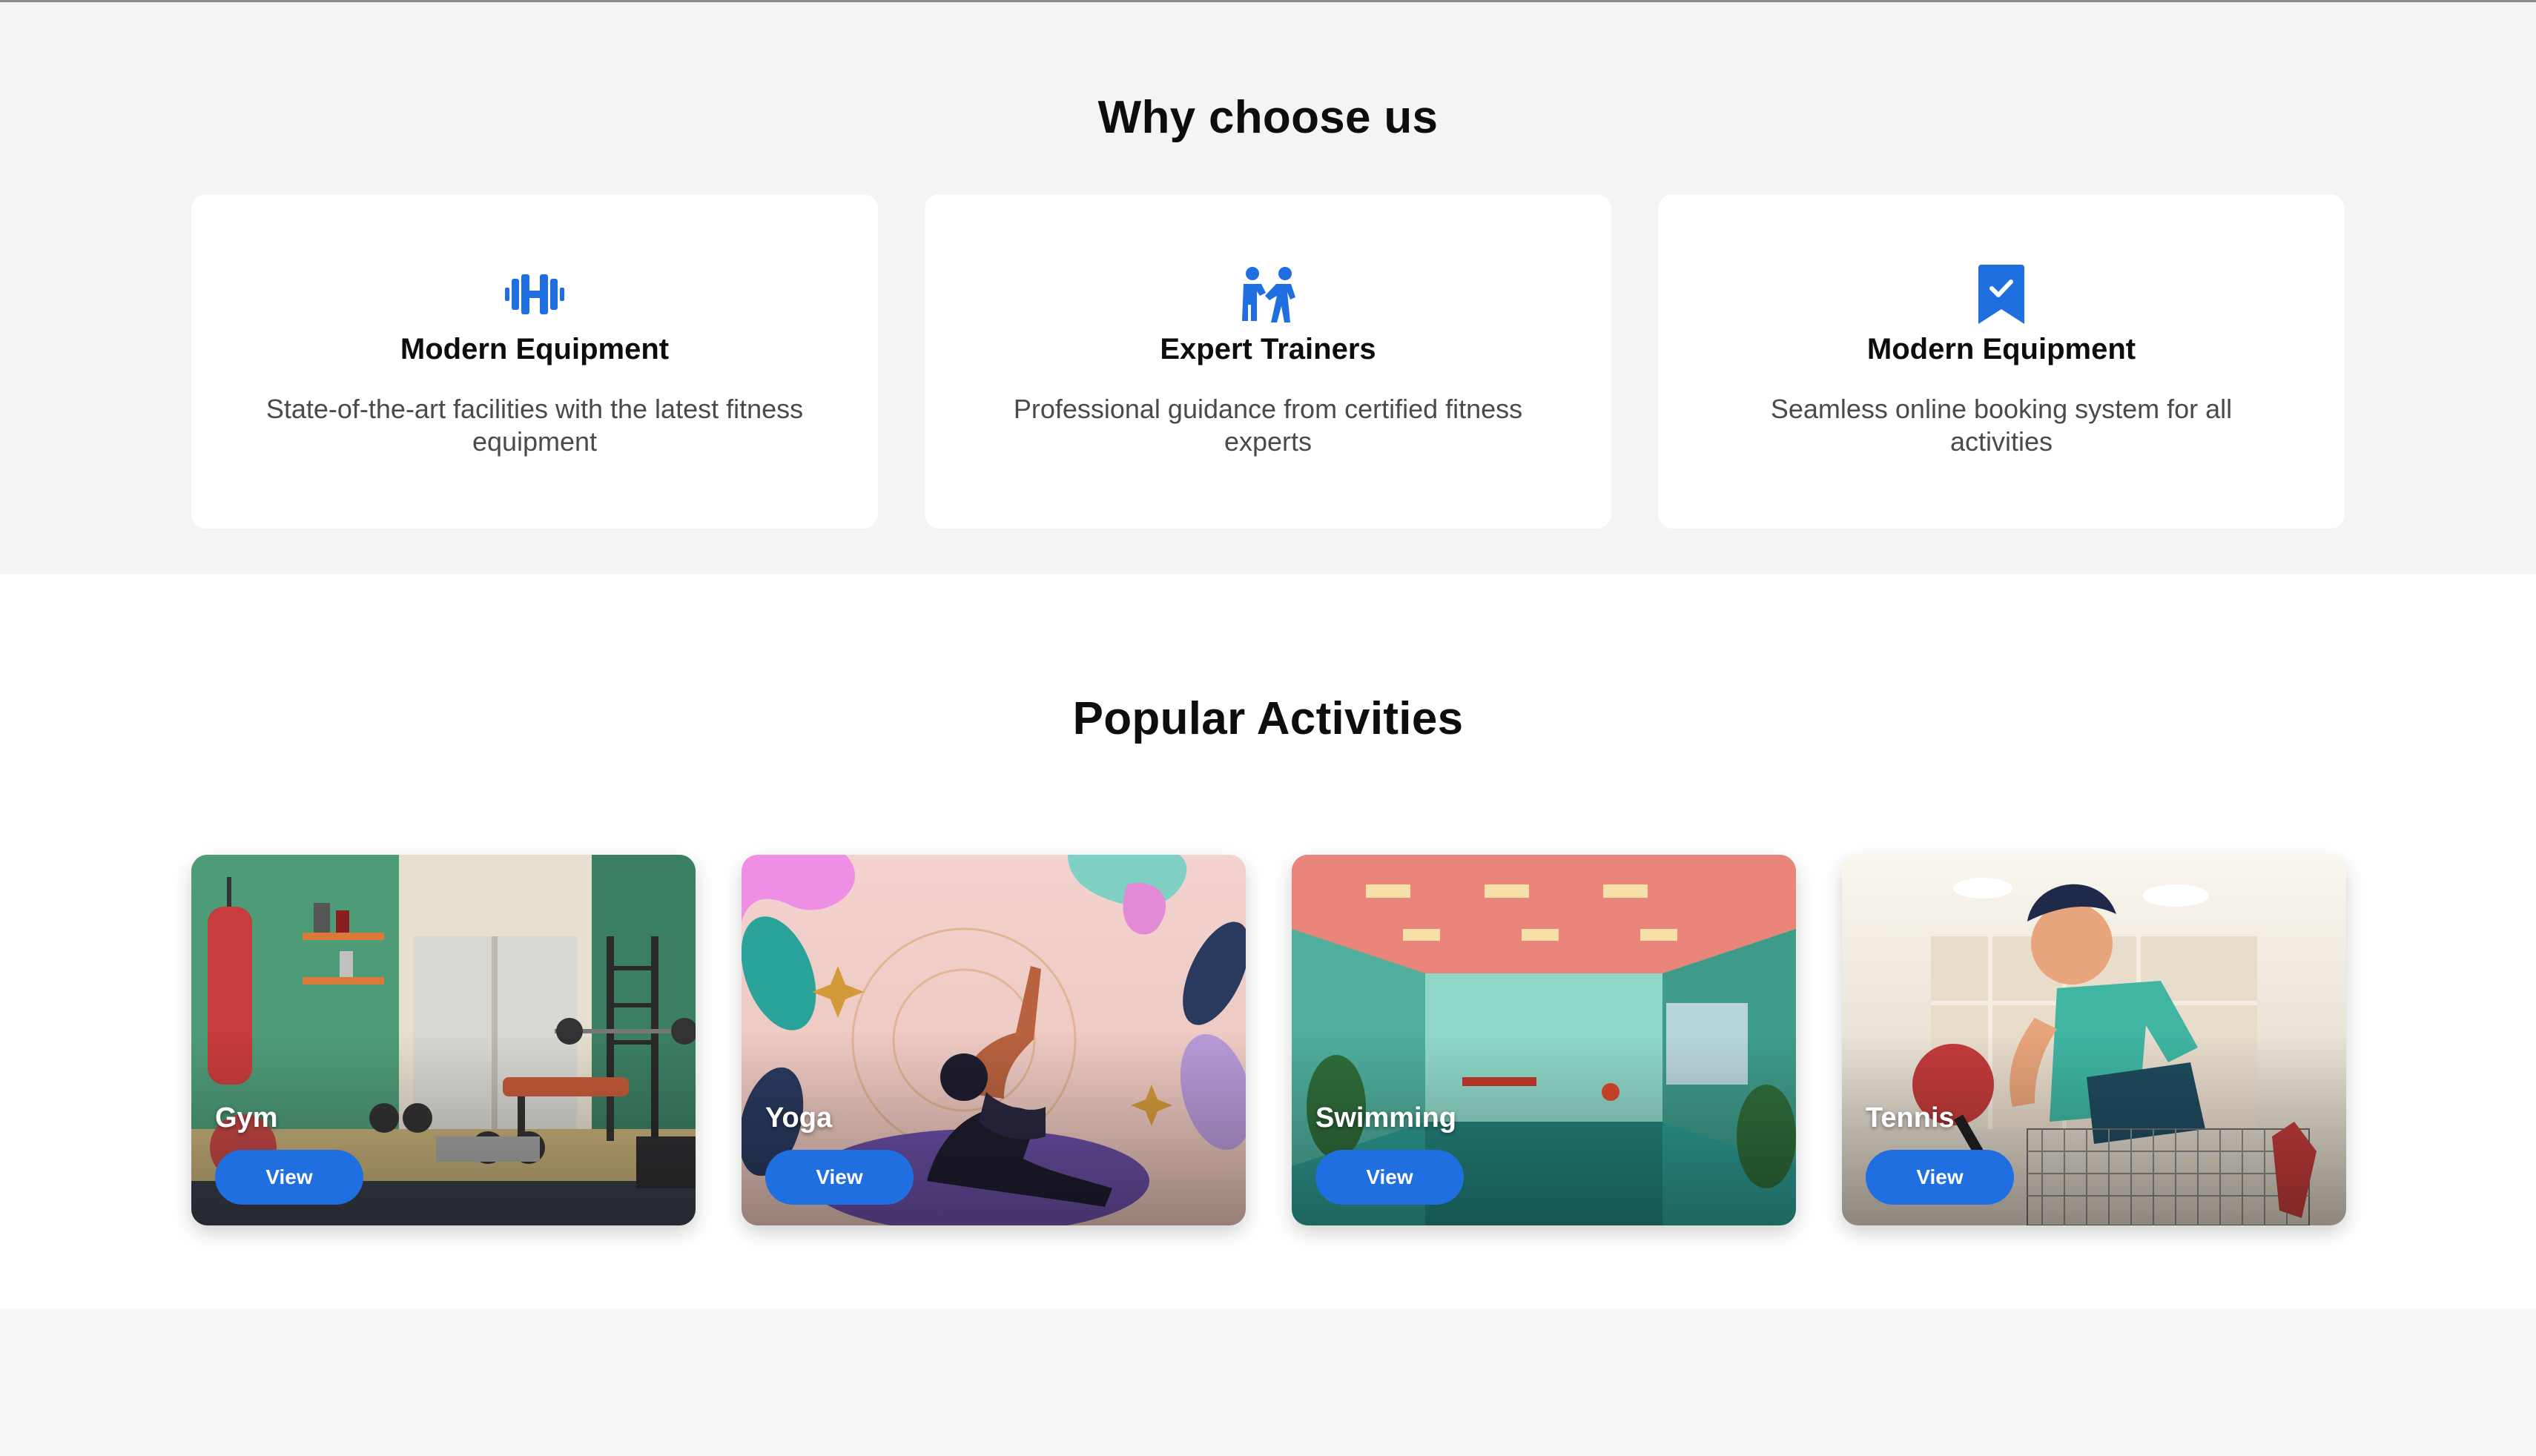 Image resolution: width=2536 pixels, height=1456 pixels. I want to click on view-button-tennis: View, so click(1940, 1178).